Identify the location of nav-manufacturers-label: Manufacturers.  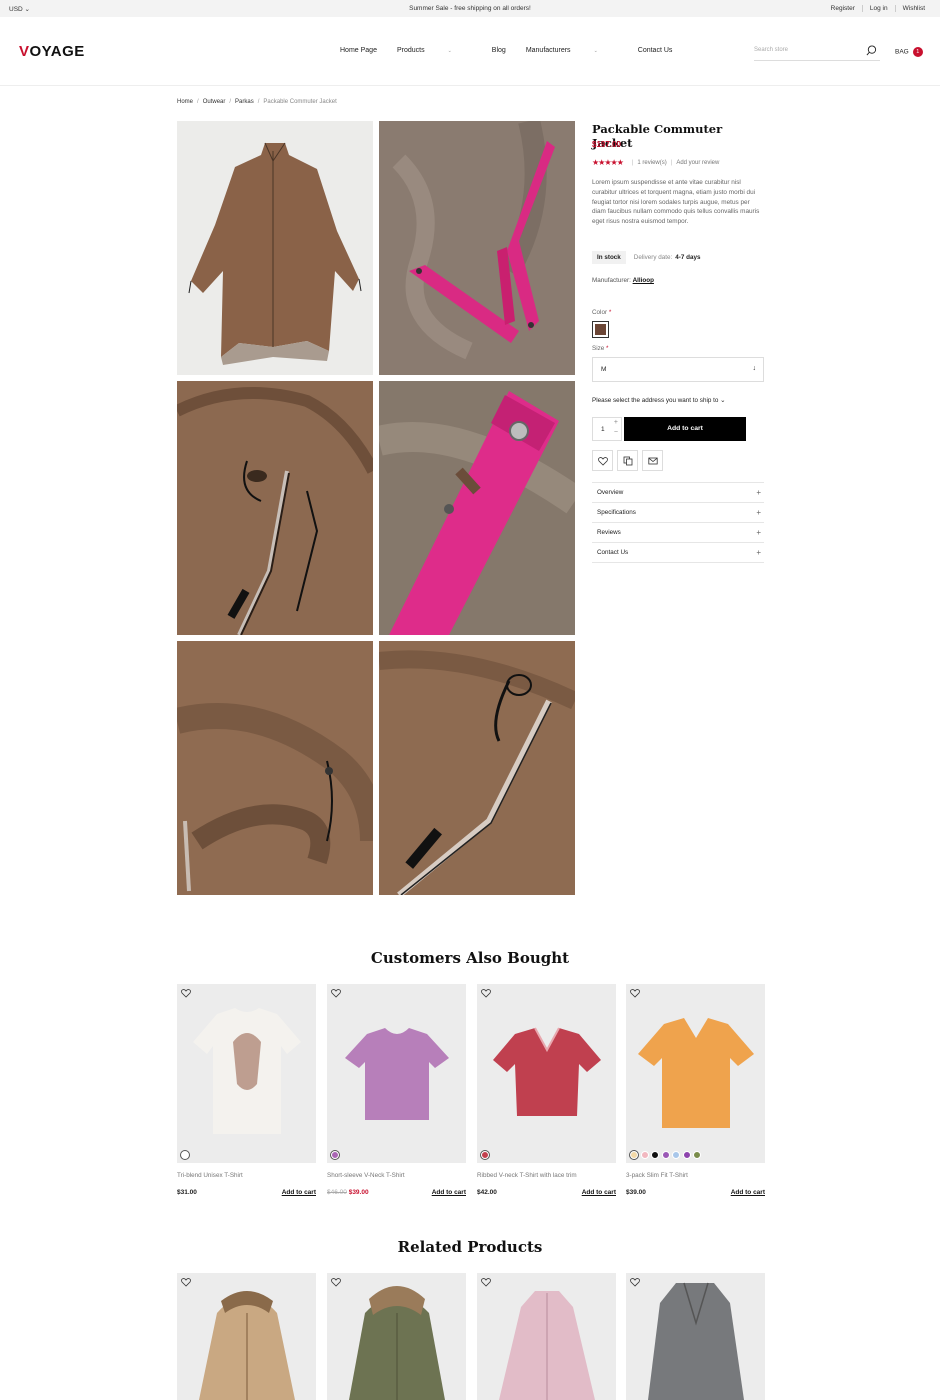
(548, 50).